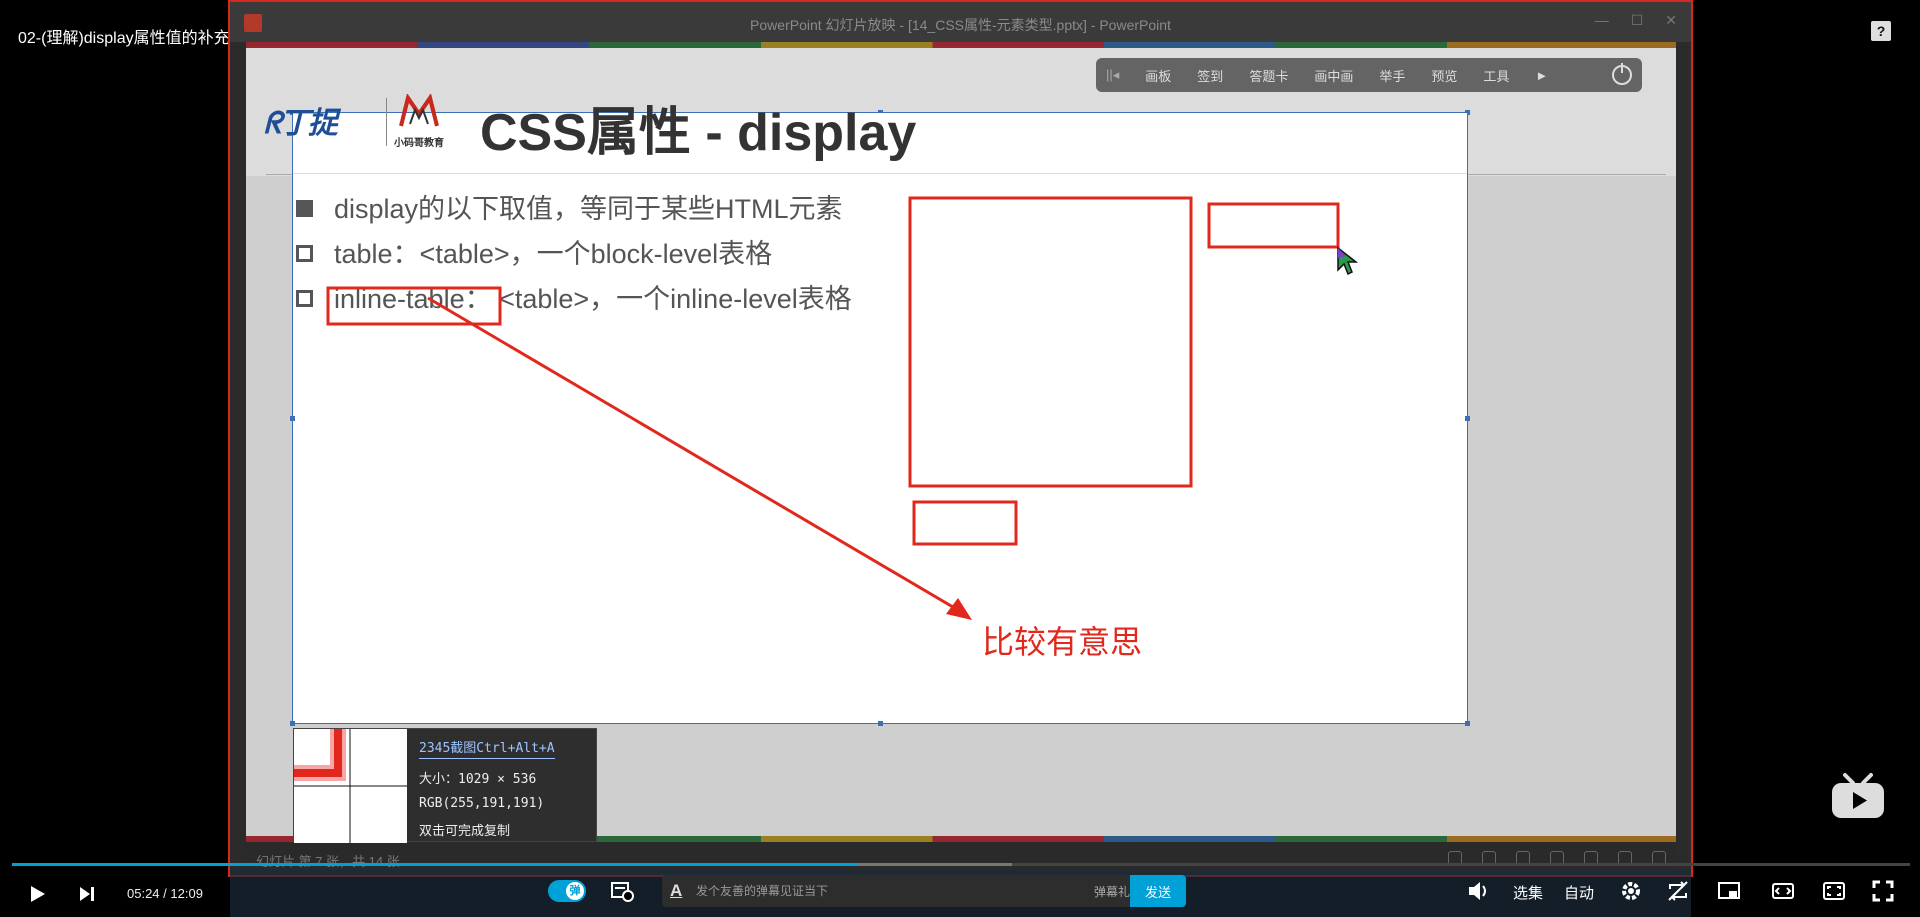 This screenshot has width=1920, height=917. Describe the element at coordinates (1528, 892) in the screenshot. I see `episodes-button: 选集` at that location.